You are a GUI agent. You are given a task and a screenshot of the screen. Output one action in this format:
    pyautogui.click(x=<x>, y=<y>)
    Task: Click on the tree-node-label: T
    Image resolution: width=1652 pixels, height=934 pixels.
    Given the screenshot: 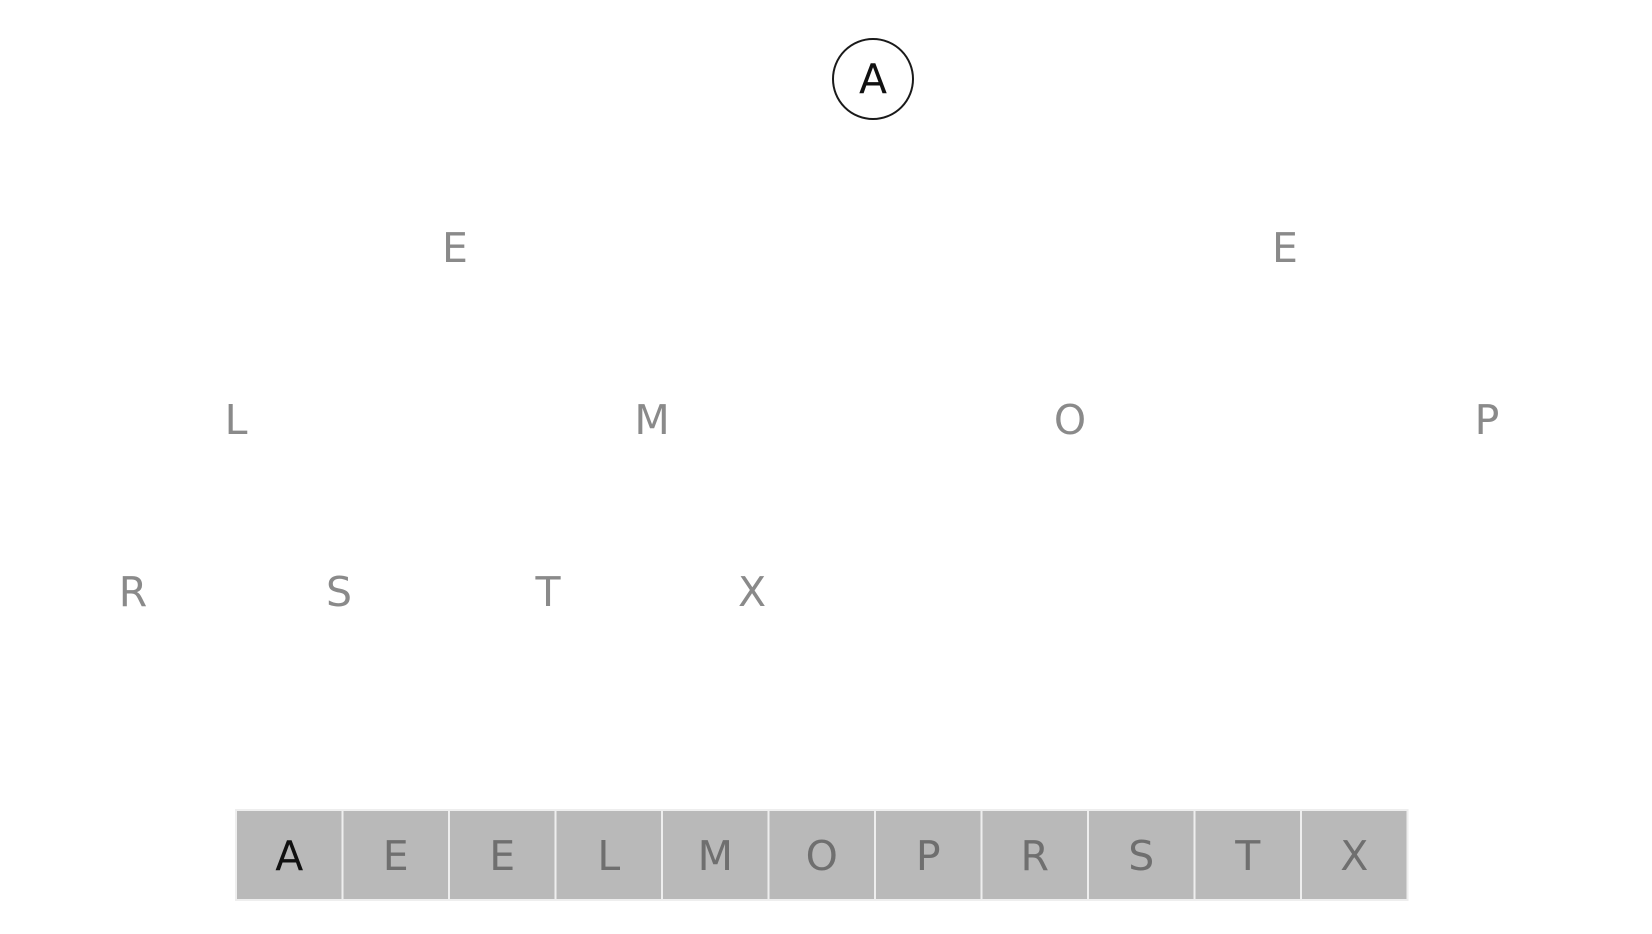 What is the action you would take?
    pyautogui.click(x=547, y=592)
    